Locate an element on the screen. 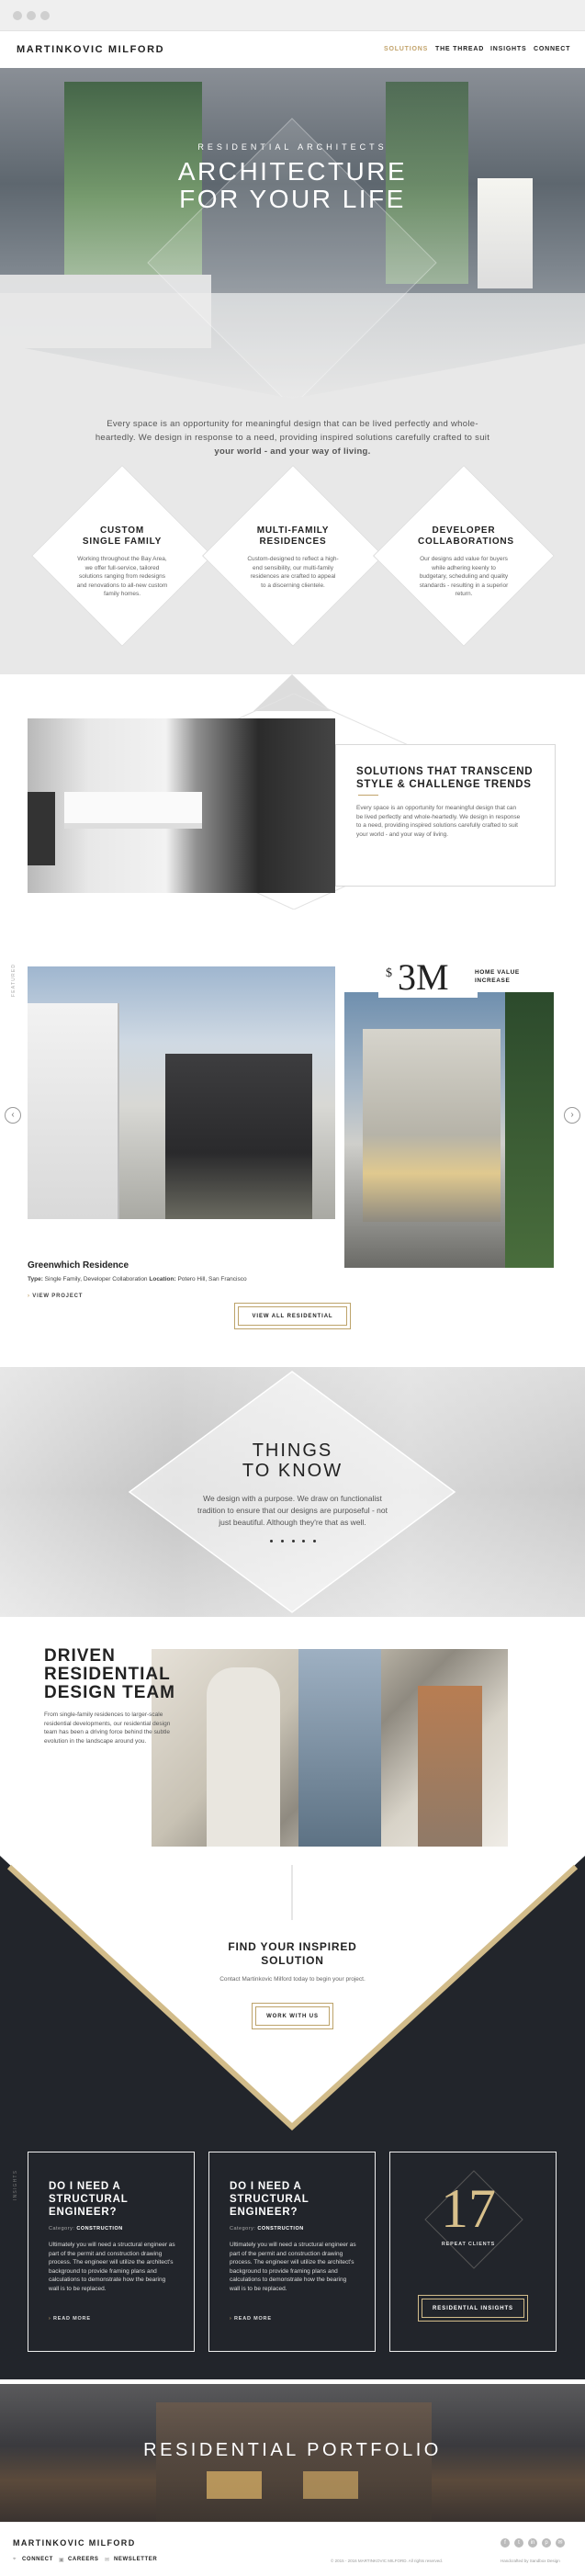 The width and height of the screenshot is (585, 2576). card-title-line: ENGINEER? is located at coordinates (264, 2212).